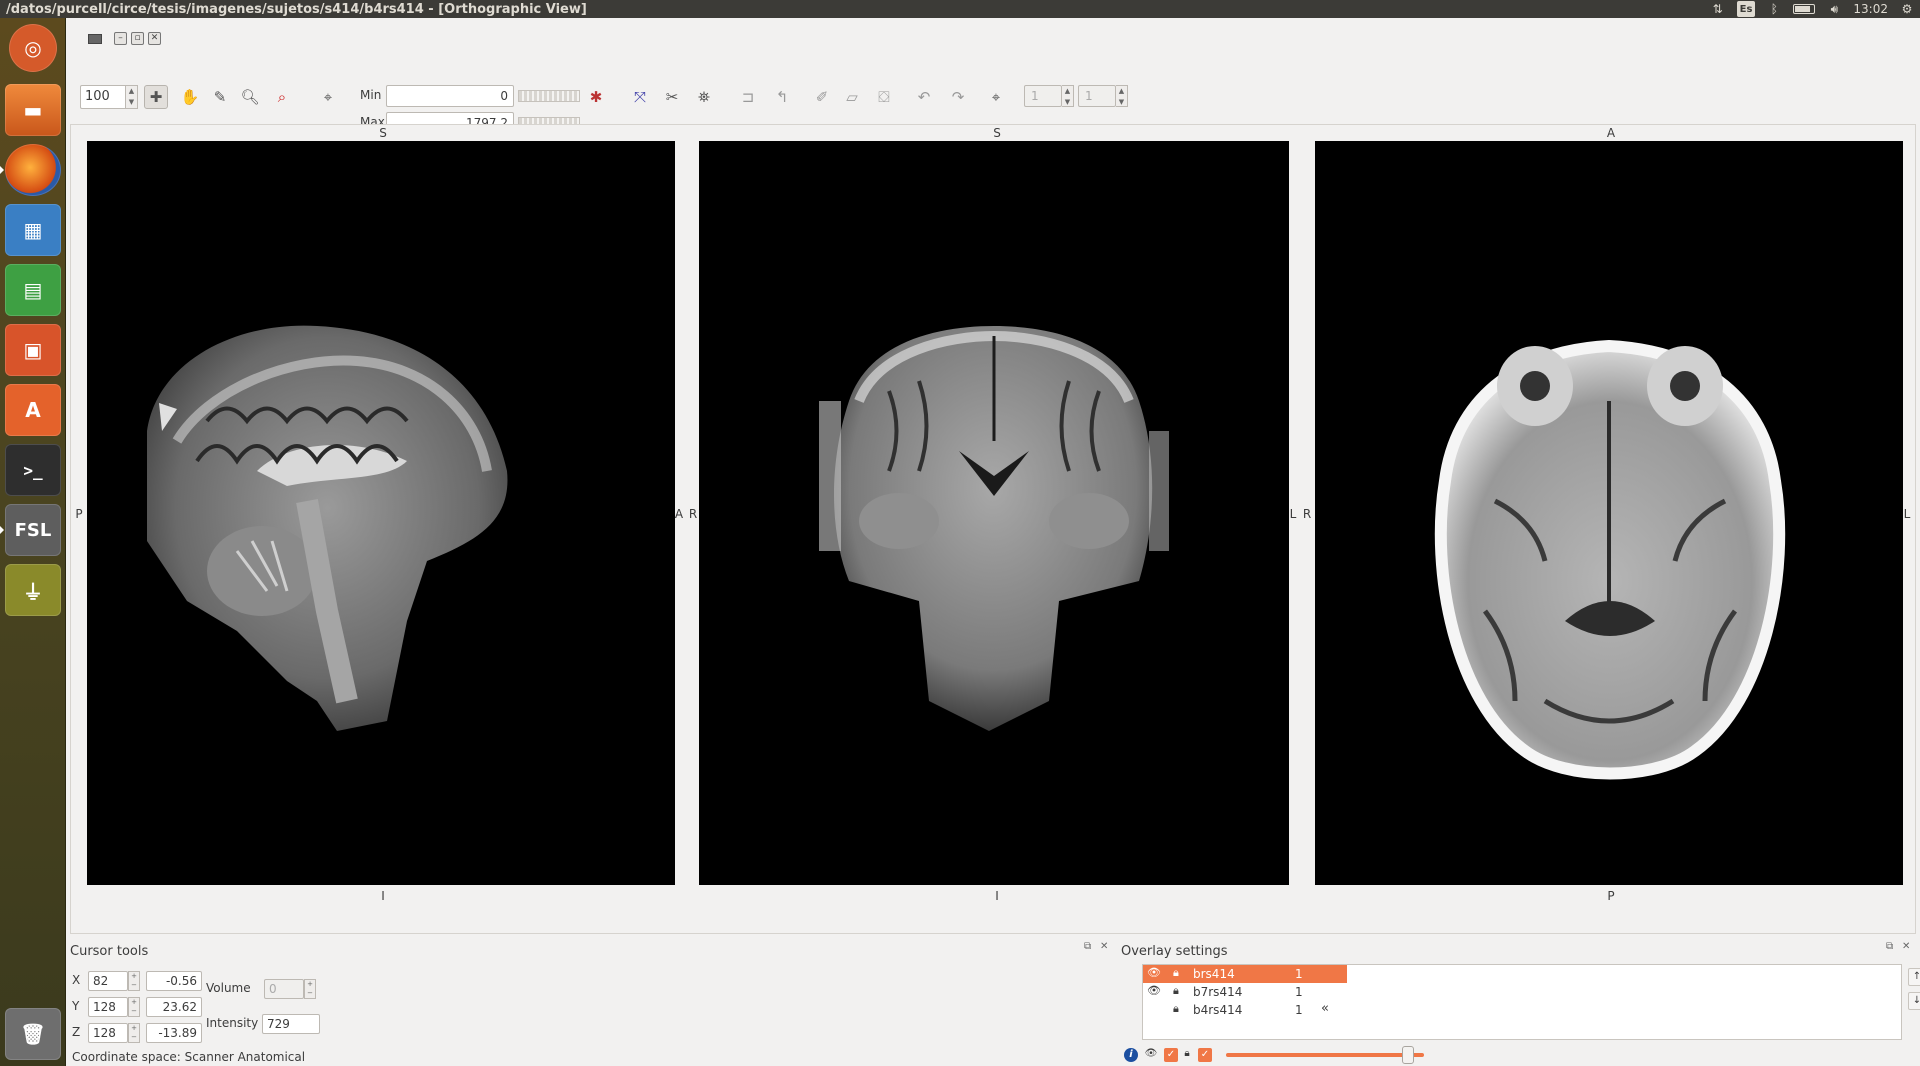  I want to click on min-label: Min, so click(371, 95).